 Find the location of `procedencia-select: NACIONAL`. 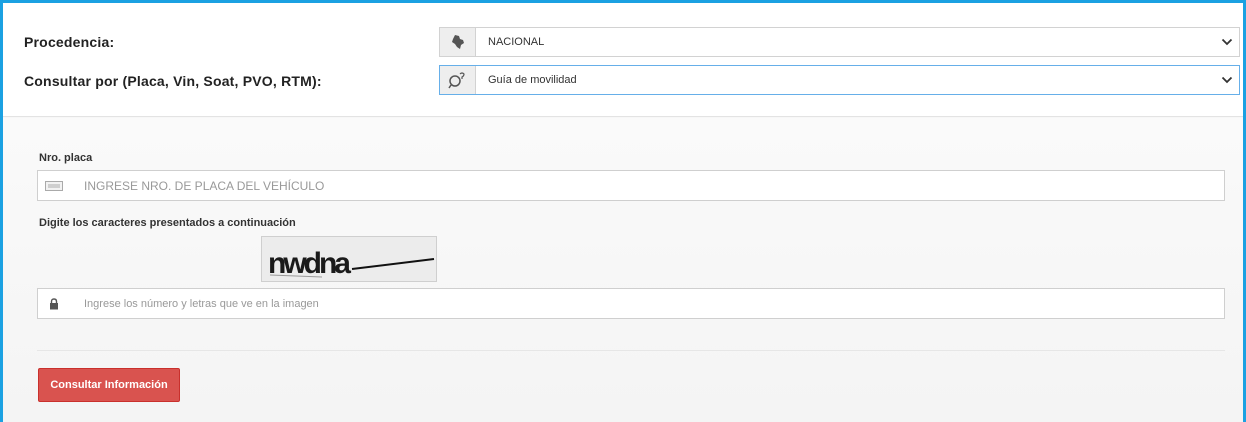

procedencia-select: NACIONAL is located at coordinates (839, 42).